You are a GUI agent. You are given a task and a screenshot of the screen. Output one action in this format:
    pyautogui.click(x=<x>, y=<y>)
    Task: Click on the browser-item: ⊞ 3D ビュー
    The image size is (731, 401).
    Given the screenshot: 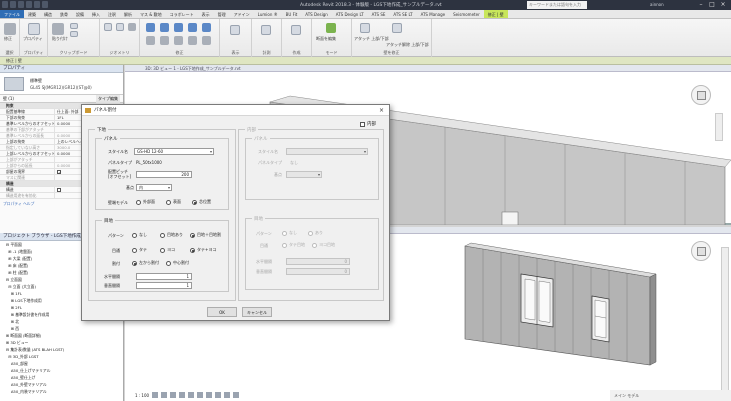 What is the action you would take?
    pyautogui.click(x=64, y=342)
    